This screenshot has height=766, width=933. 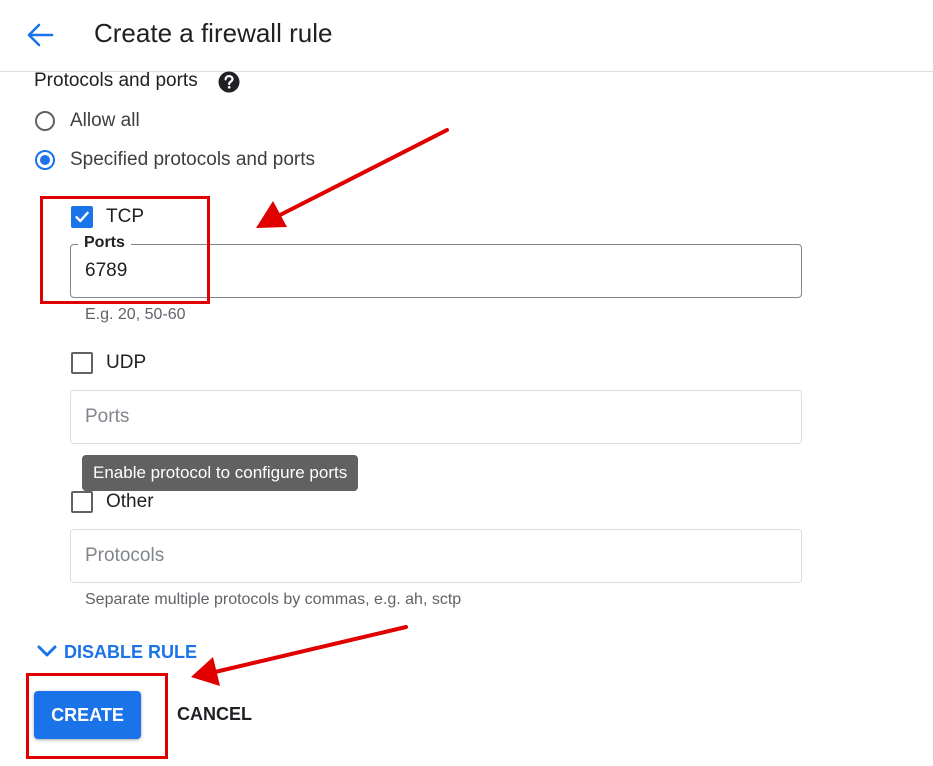 I want to click on arrow-to-tcp, so click(x=352, y=178).